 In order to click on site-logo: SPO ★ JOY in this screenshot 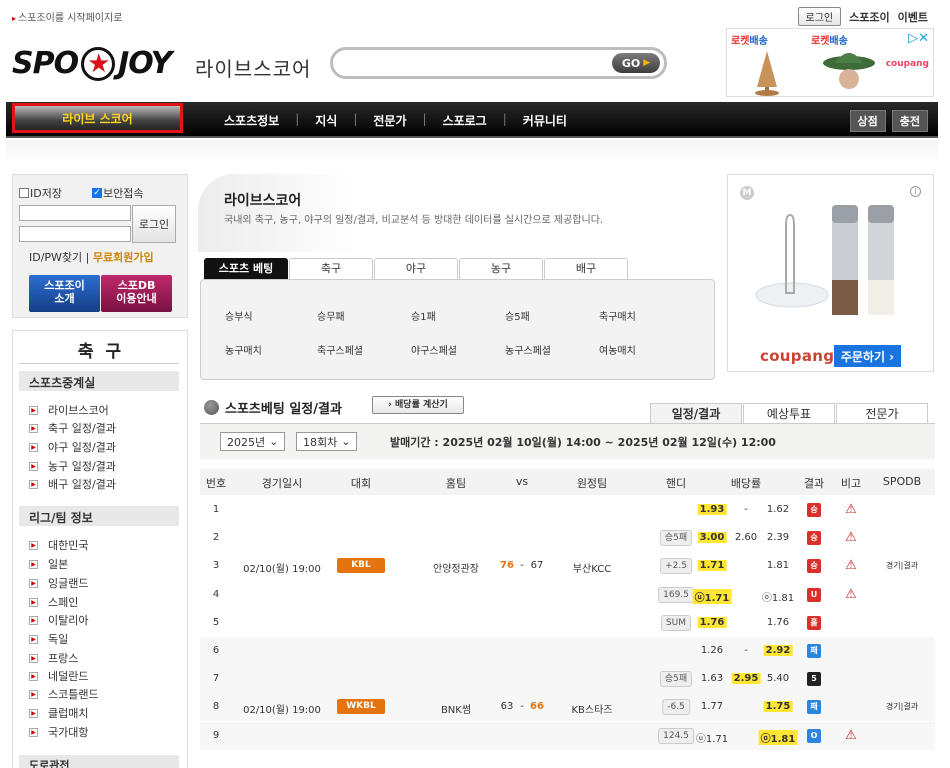, I will do `click(92, 63)`.